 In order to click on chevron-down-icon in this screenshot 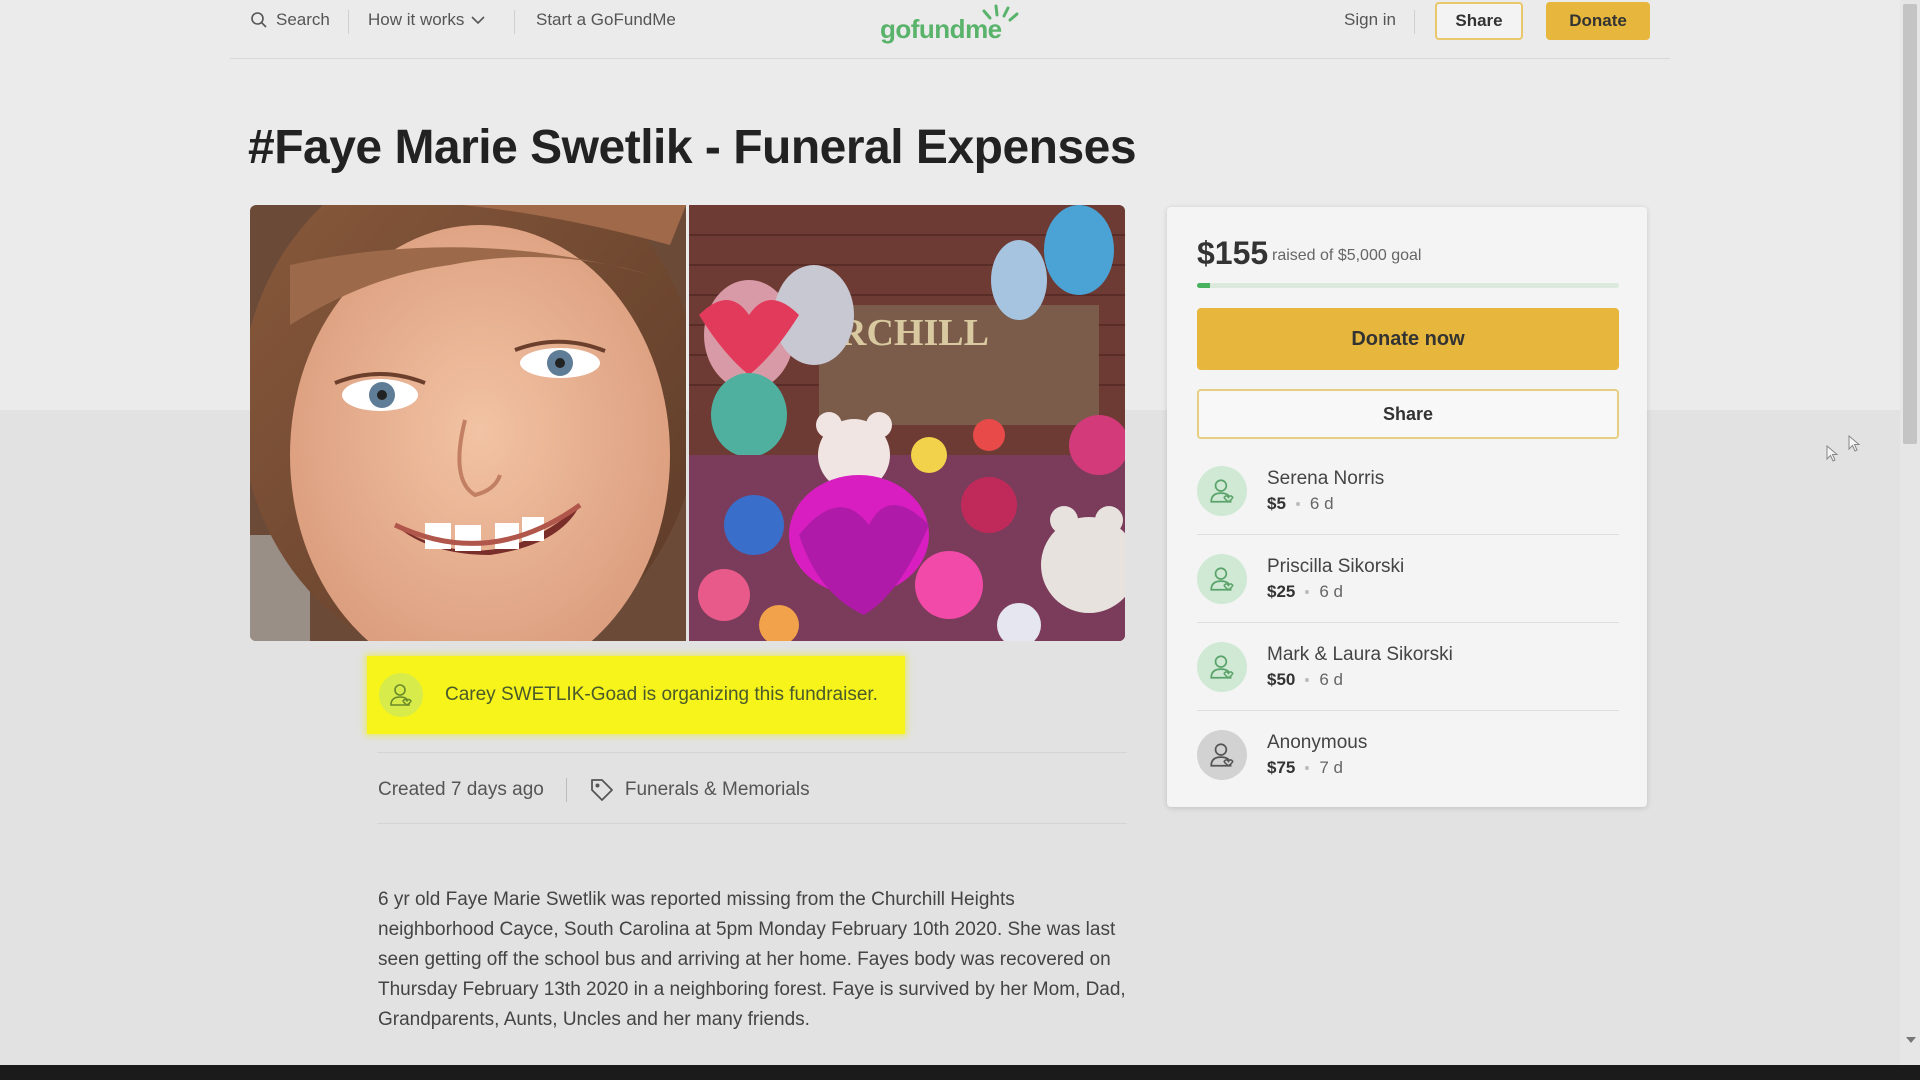, I will do `click(478, 20)`.